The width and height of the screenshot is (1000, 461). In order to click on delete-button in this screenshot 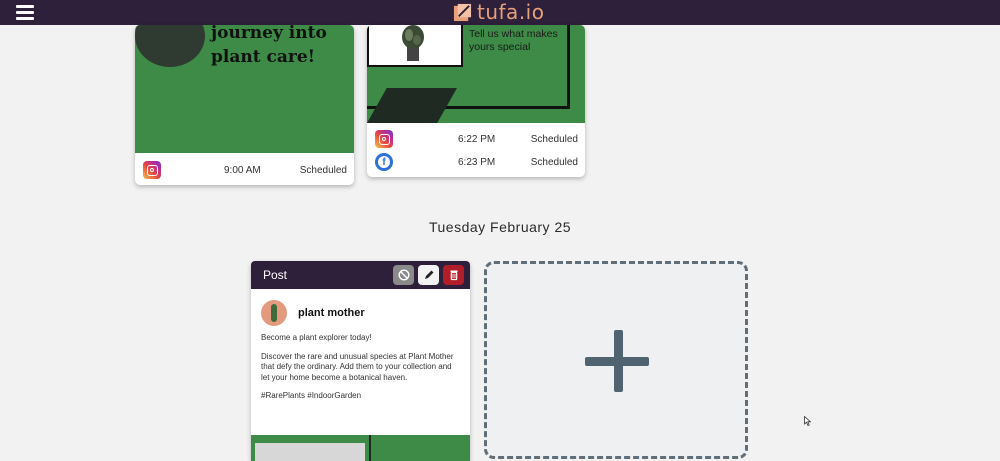, I will do `click(453, 275)`.